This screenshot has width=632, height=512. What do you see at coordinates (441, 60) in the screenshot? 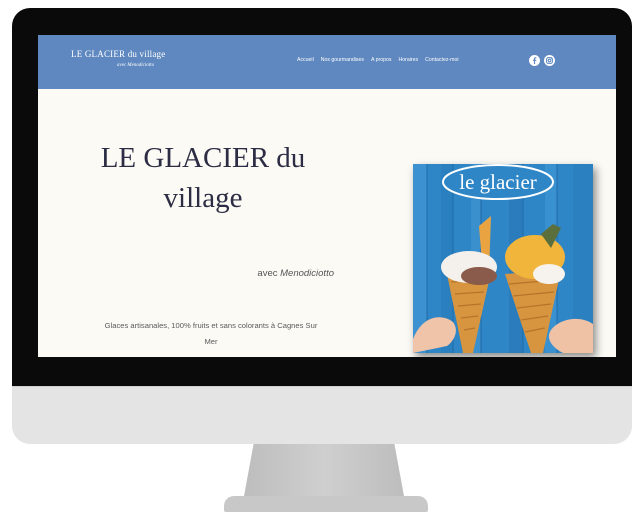
I see `nav-item-contact: Contactez-moi` at bounding box center [441, 60].